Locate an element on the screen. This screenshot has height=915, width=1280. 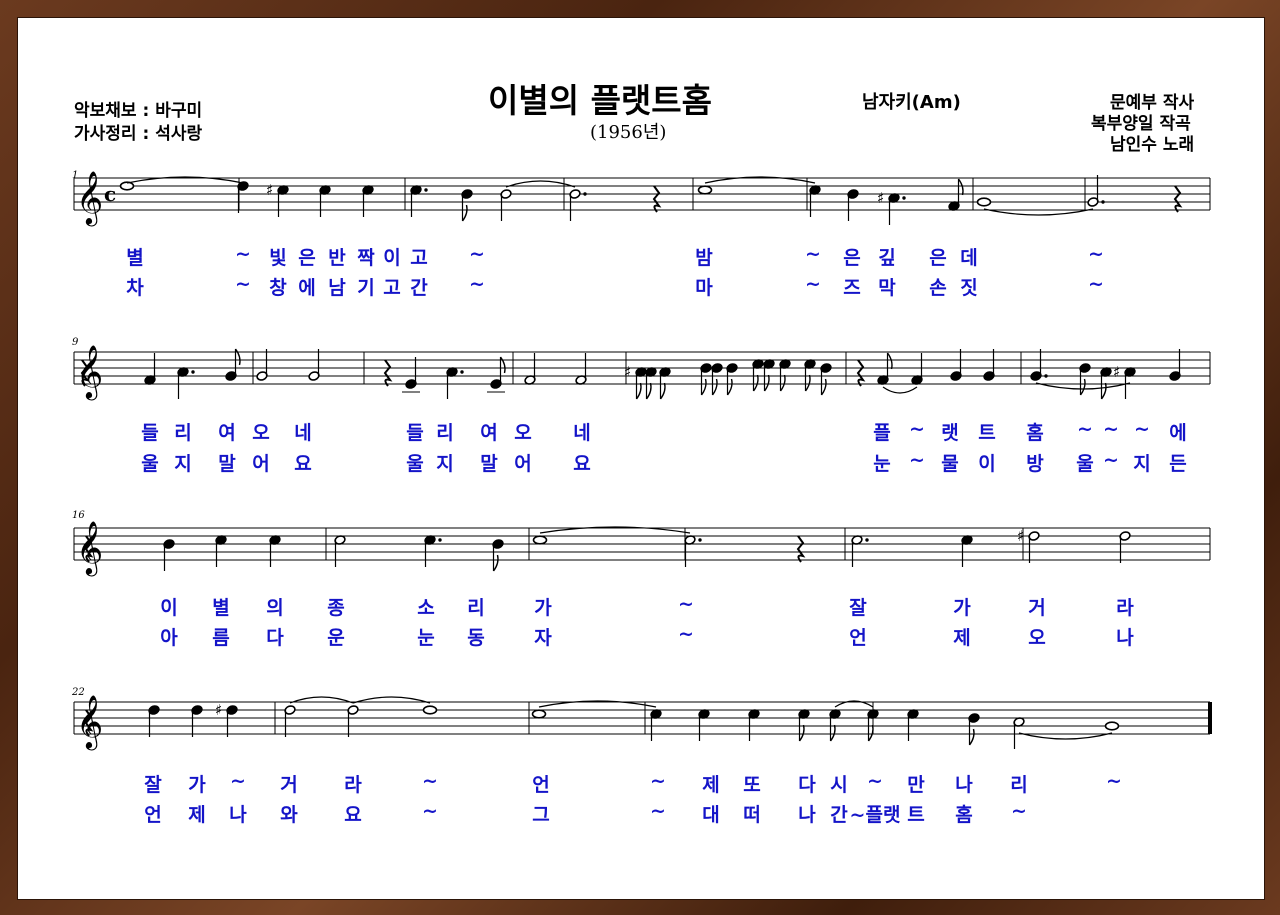
treble-clef: 𝄞 is located at coordinates (89, 198).